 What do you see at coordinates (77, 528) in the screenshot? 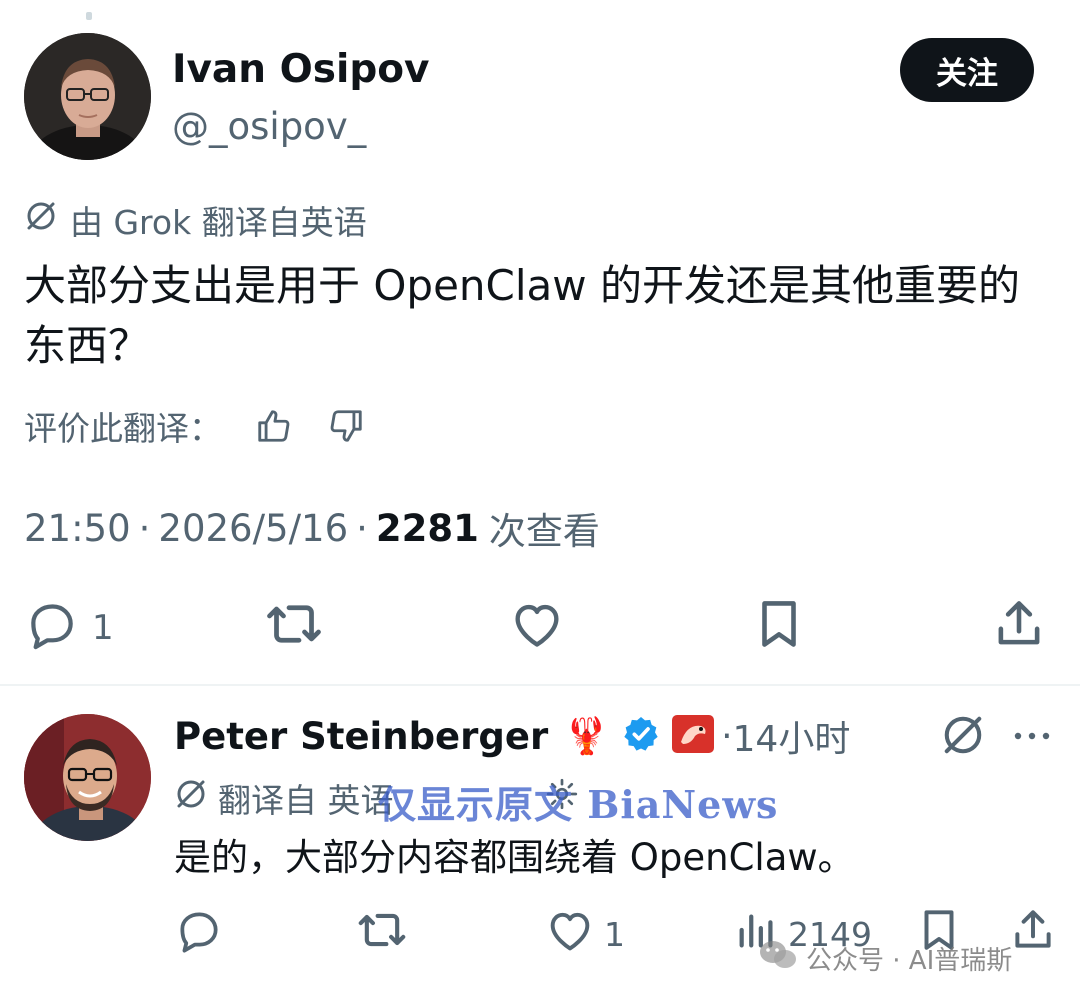
I see `tweet-time: 21:50` at bounding box center [77, 528].